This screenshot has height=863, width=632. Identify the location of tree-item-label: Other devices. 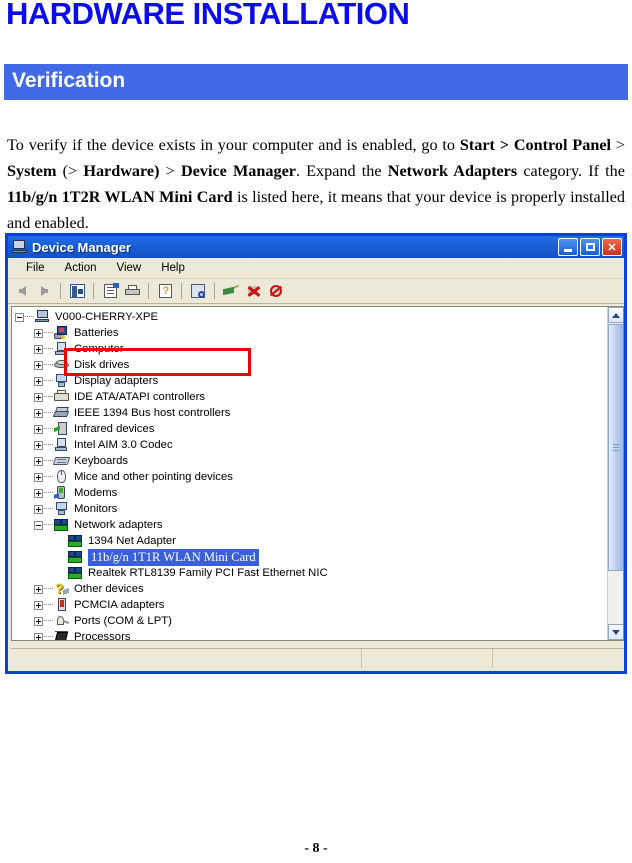
(109, 589).